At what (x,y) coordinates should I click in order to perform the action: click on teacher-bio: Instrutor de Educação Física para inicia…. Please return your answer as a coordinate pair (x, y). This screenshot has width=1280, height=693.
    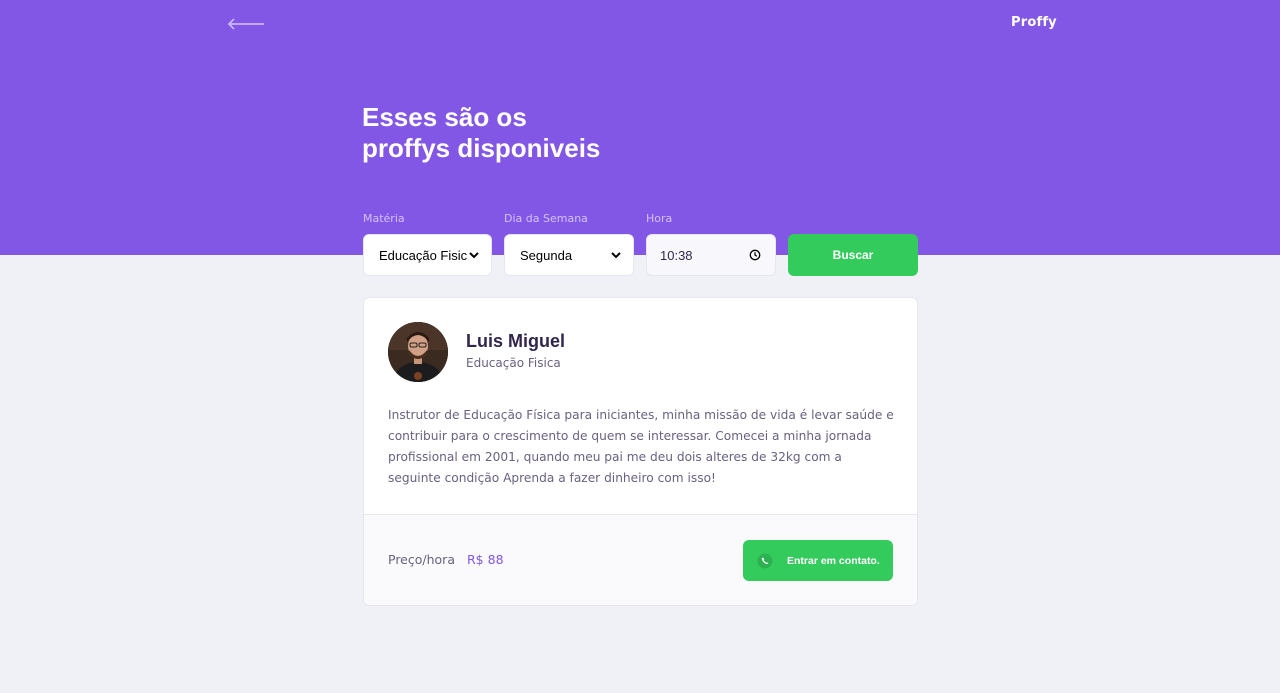
    Looking at the image, I should click on (641, 446).